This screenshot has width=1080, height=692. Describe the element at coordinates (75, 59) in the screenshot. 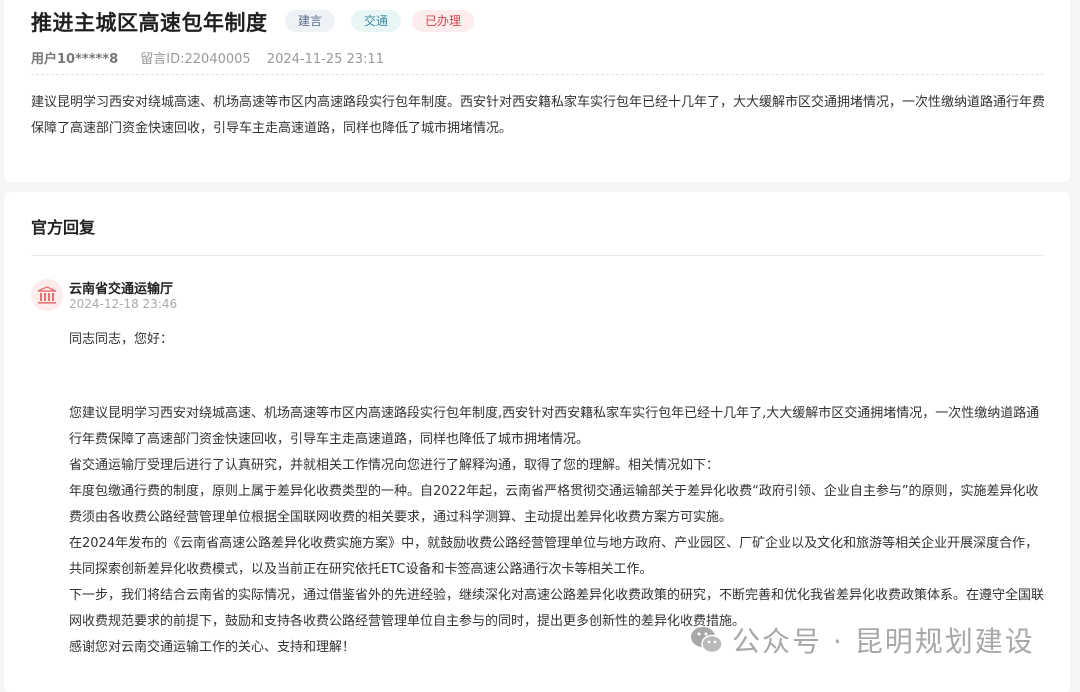

I see `user-name: 用户10*****8` at that location.